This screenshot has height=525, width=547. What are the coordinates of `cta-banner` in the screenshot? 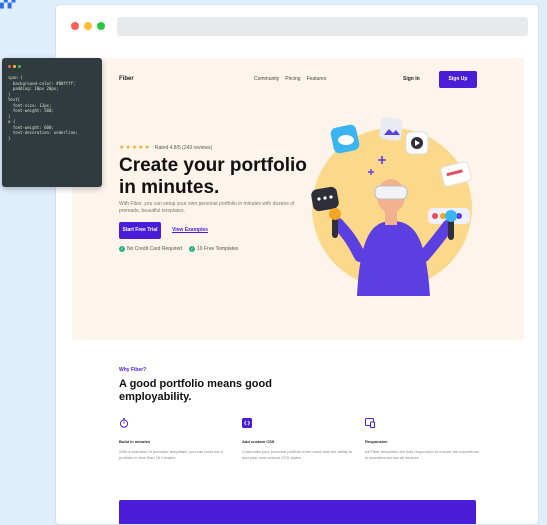 It's located at (297, 512).